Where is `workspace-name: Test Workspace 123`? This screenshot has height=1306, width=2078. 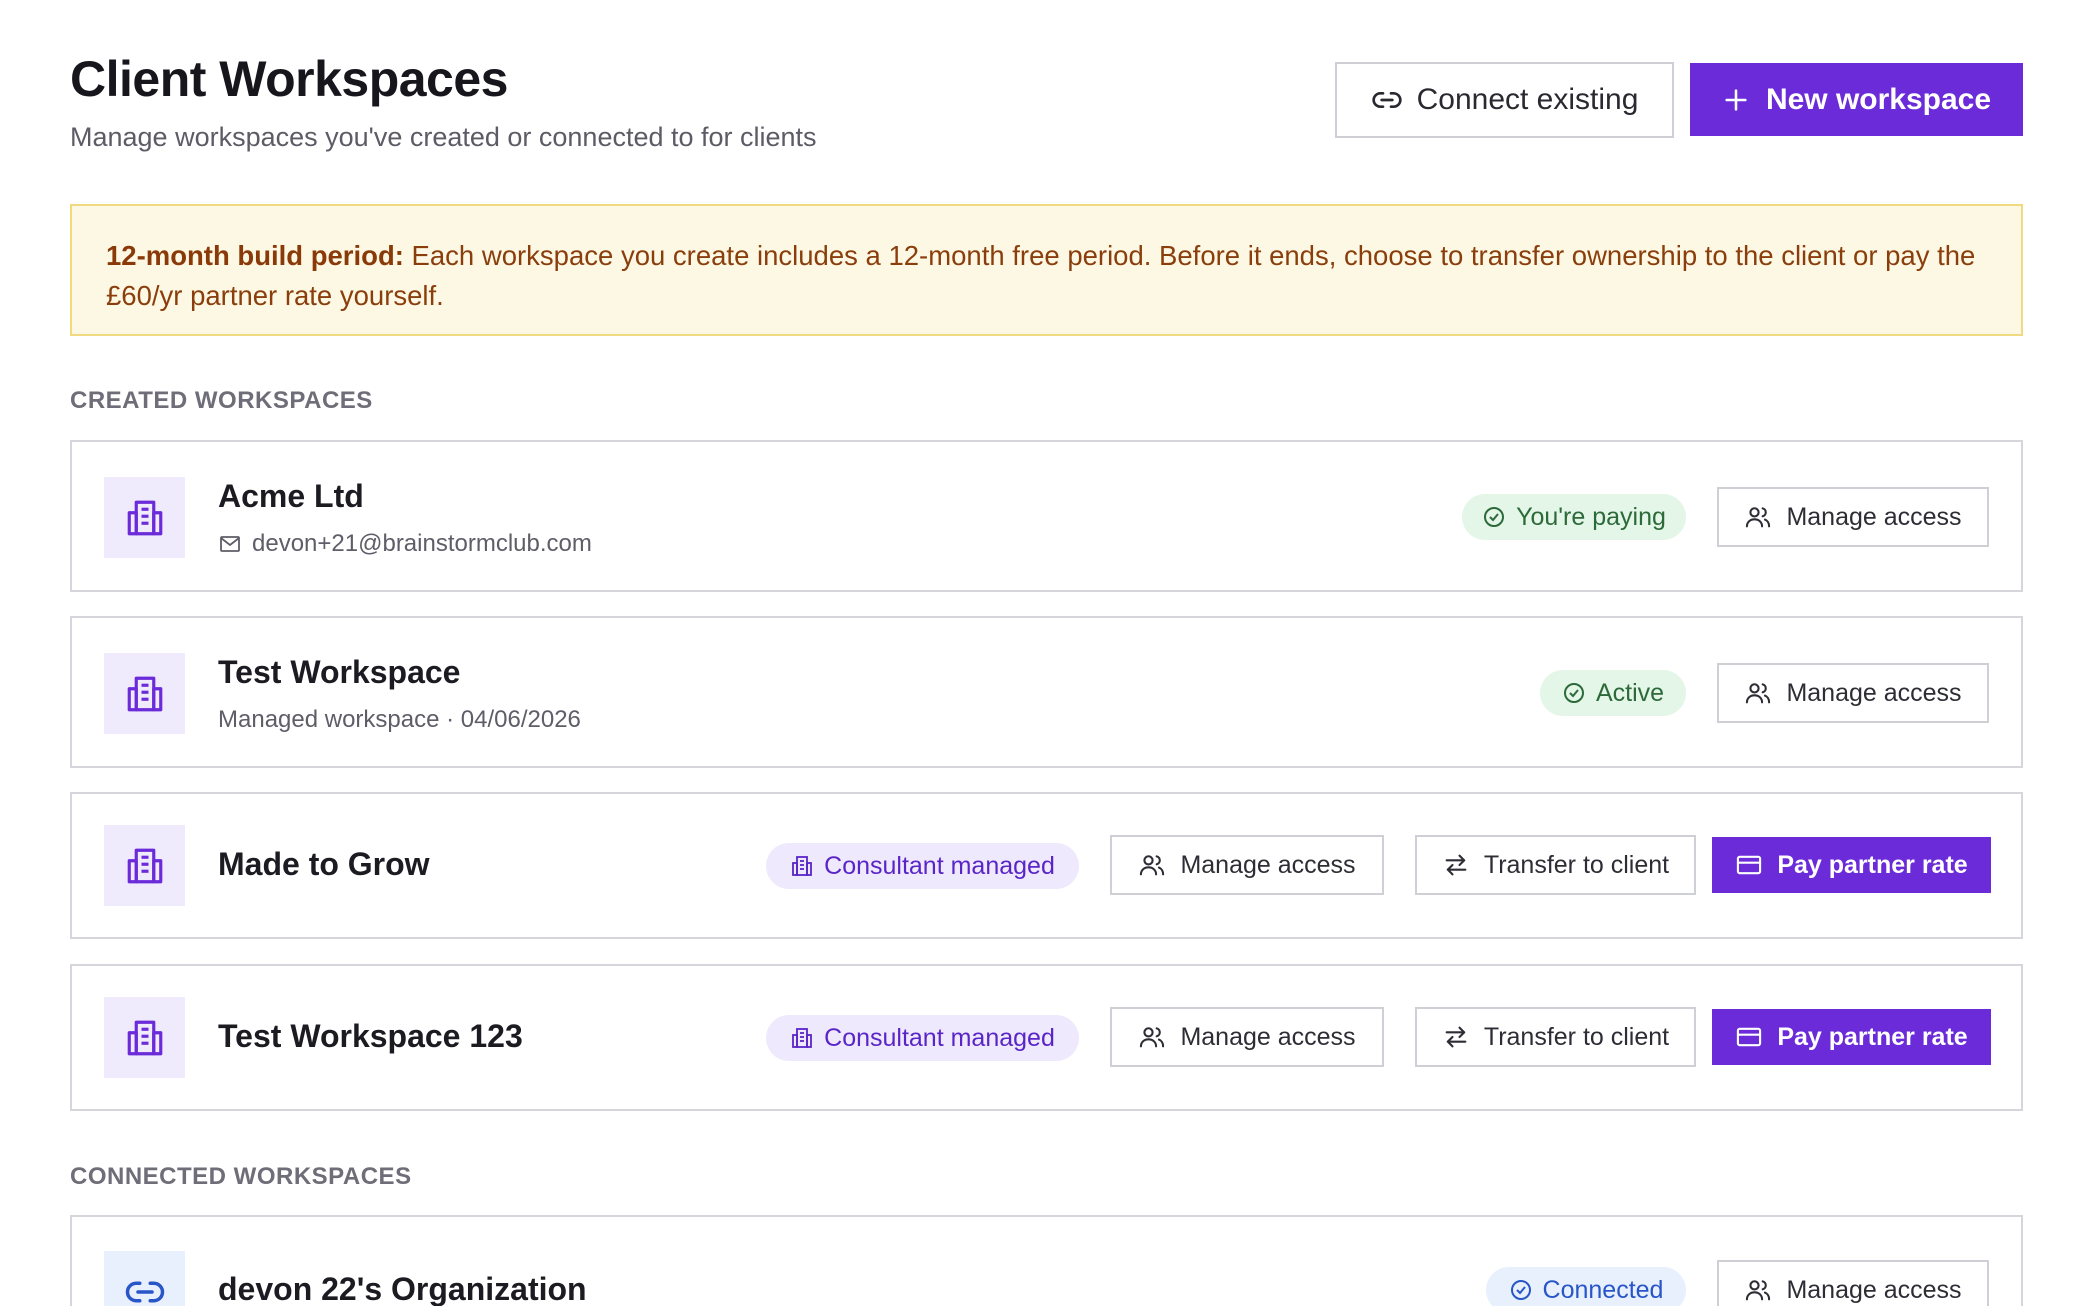 workspace-name: Test Workspace 123 is located at coordinates (370, 1036).